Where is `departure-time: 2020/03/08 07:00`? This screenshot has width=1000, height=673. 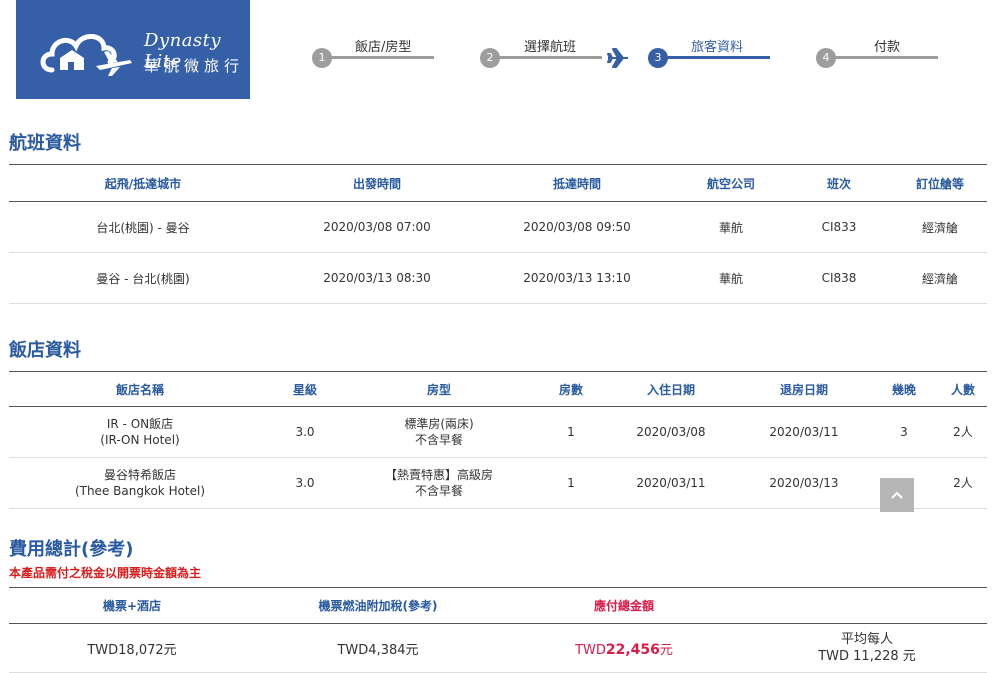
departure-time: 2020/03/08 07:00 is located at coordinates (377, 227).